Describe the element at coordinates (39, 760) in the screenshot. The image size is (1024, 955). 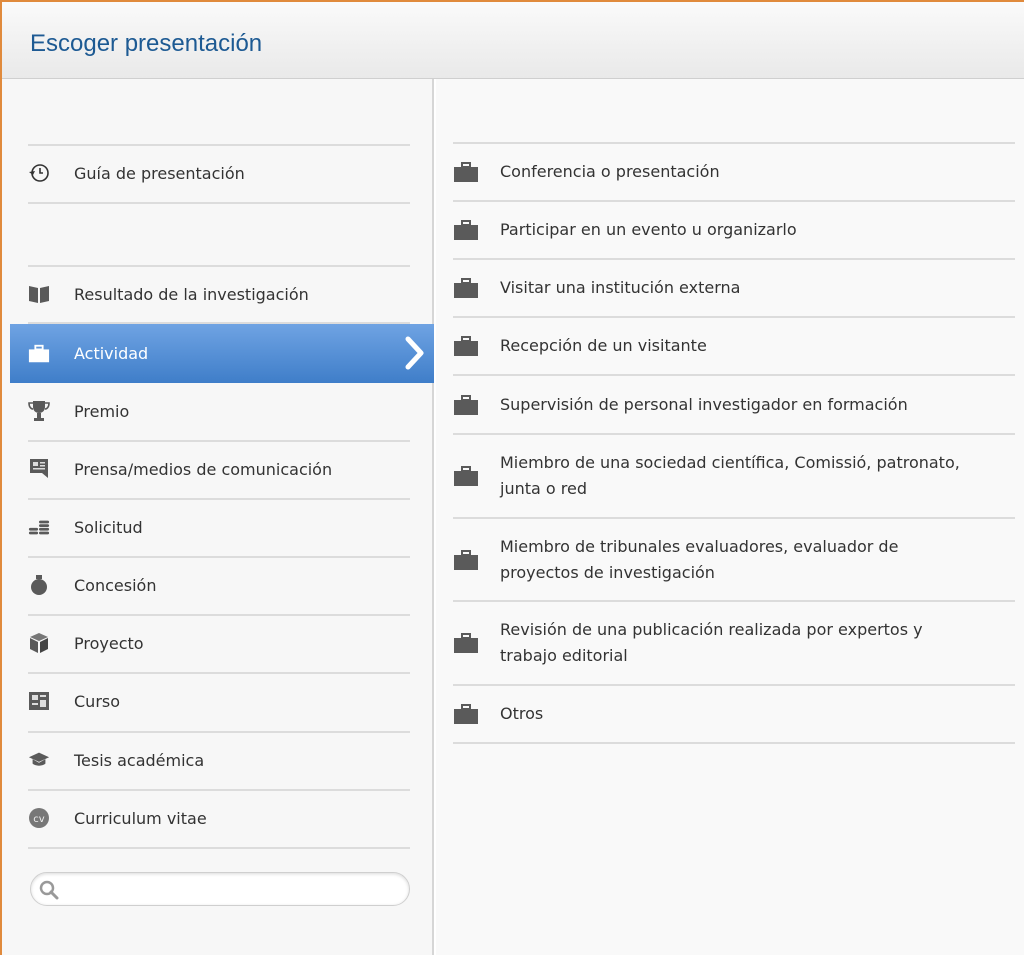
I see `graduation-cap-icon` at that location.